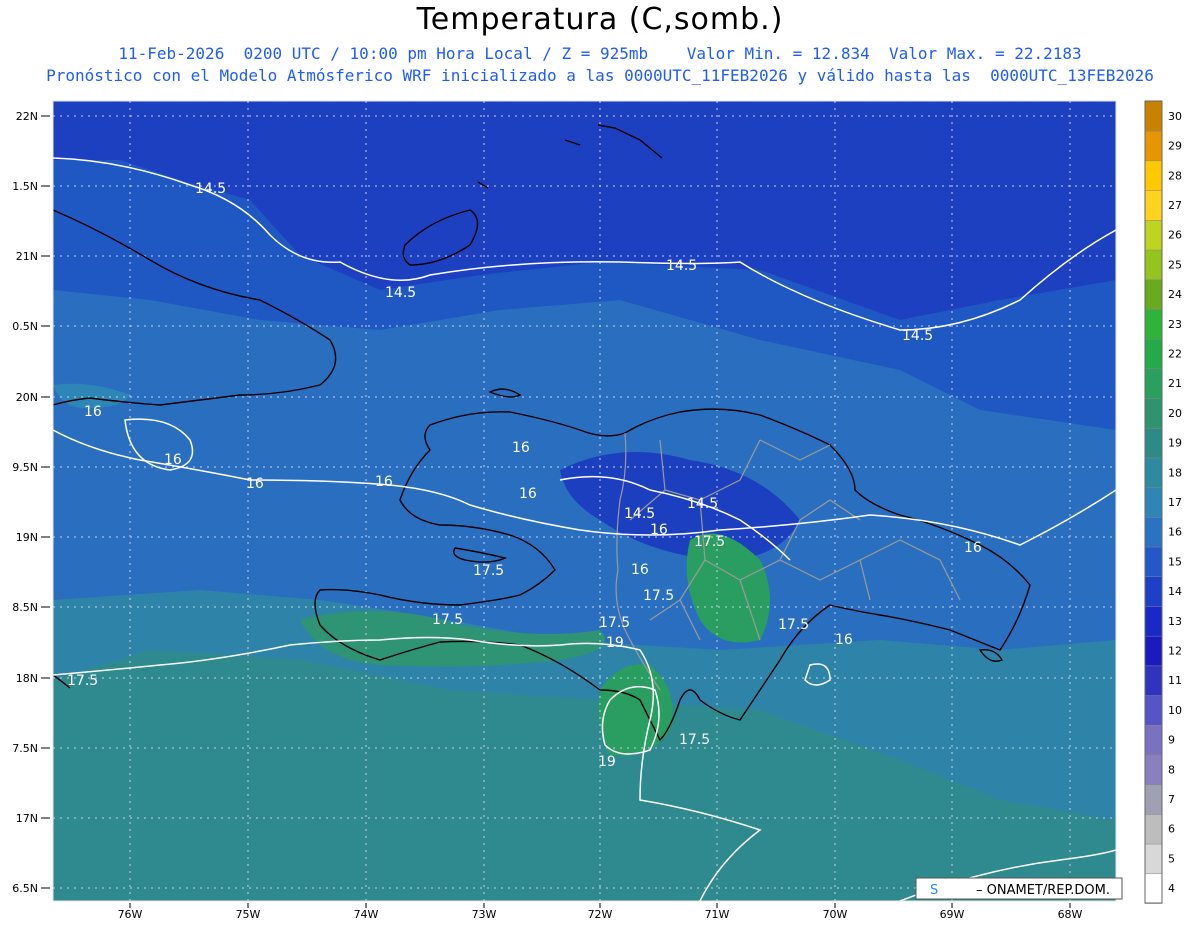 This screenshot has height=927, width=1200. What do you see at coordinates (1175, 116) in the screenshot?
I see `colorbar-label: 30` at bounding box center [1175, 116].